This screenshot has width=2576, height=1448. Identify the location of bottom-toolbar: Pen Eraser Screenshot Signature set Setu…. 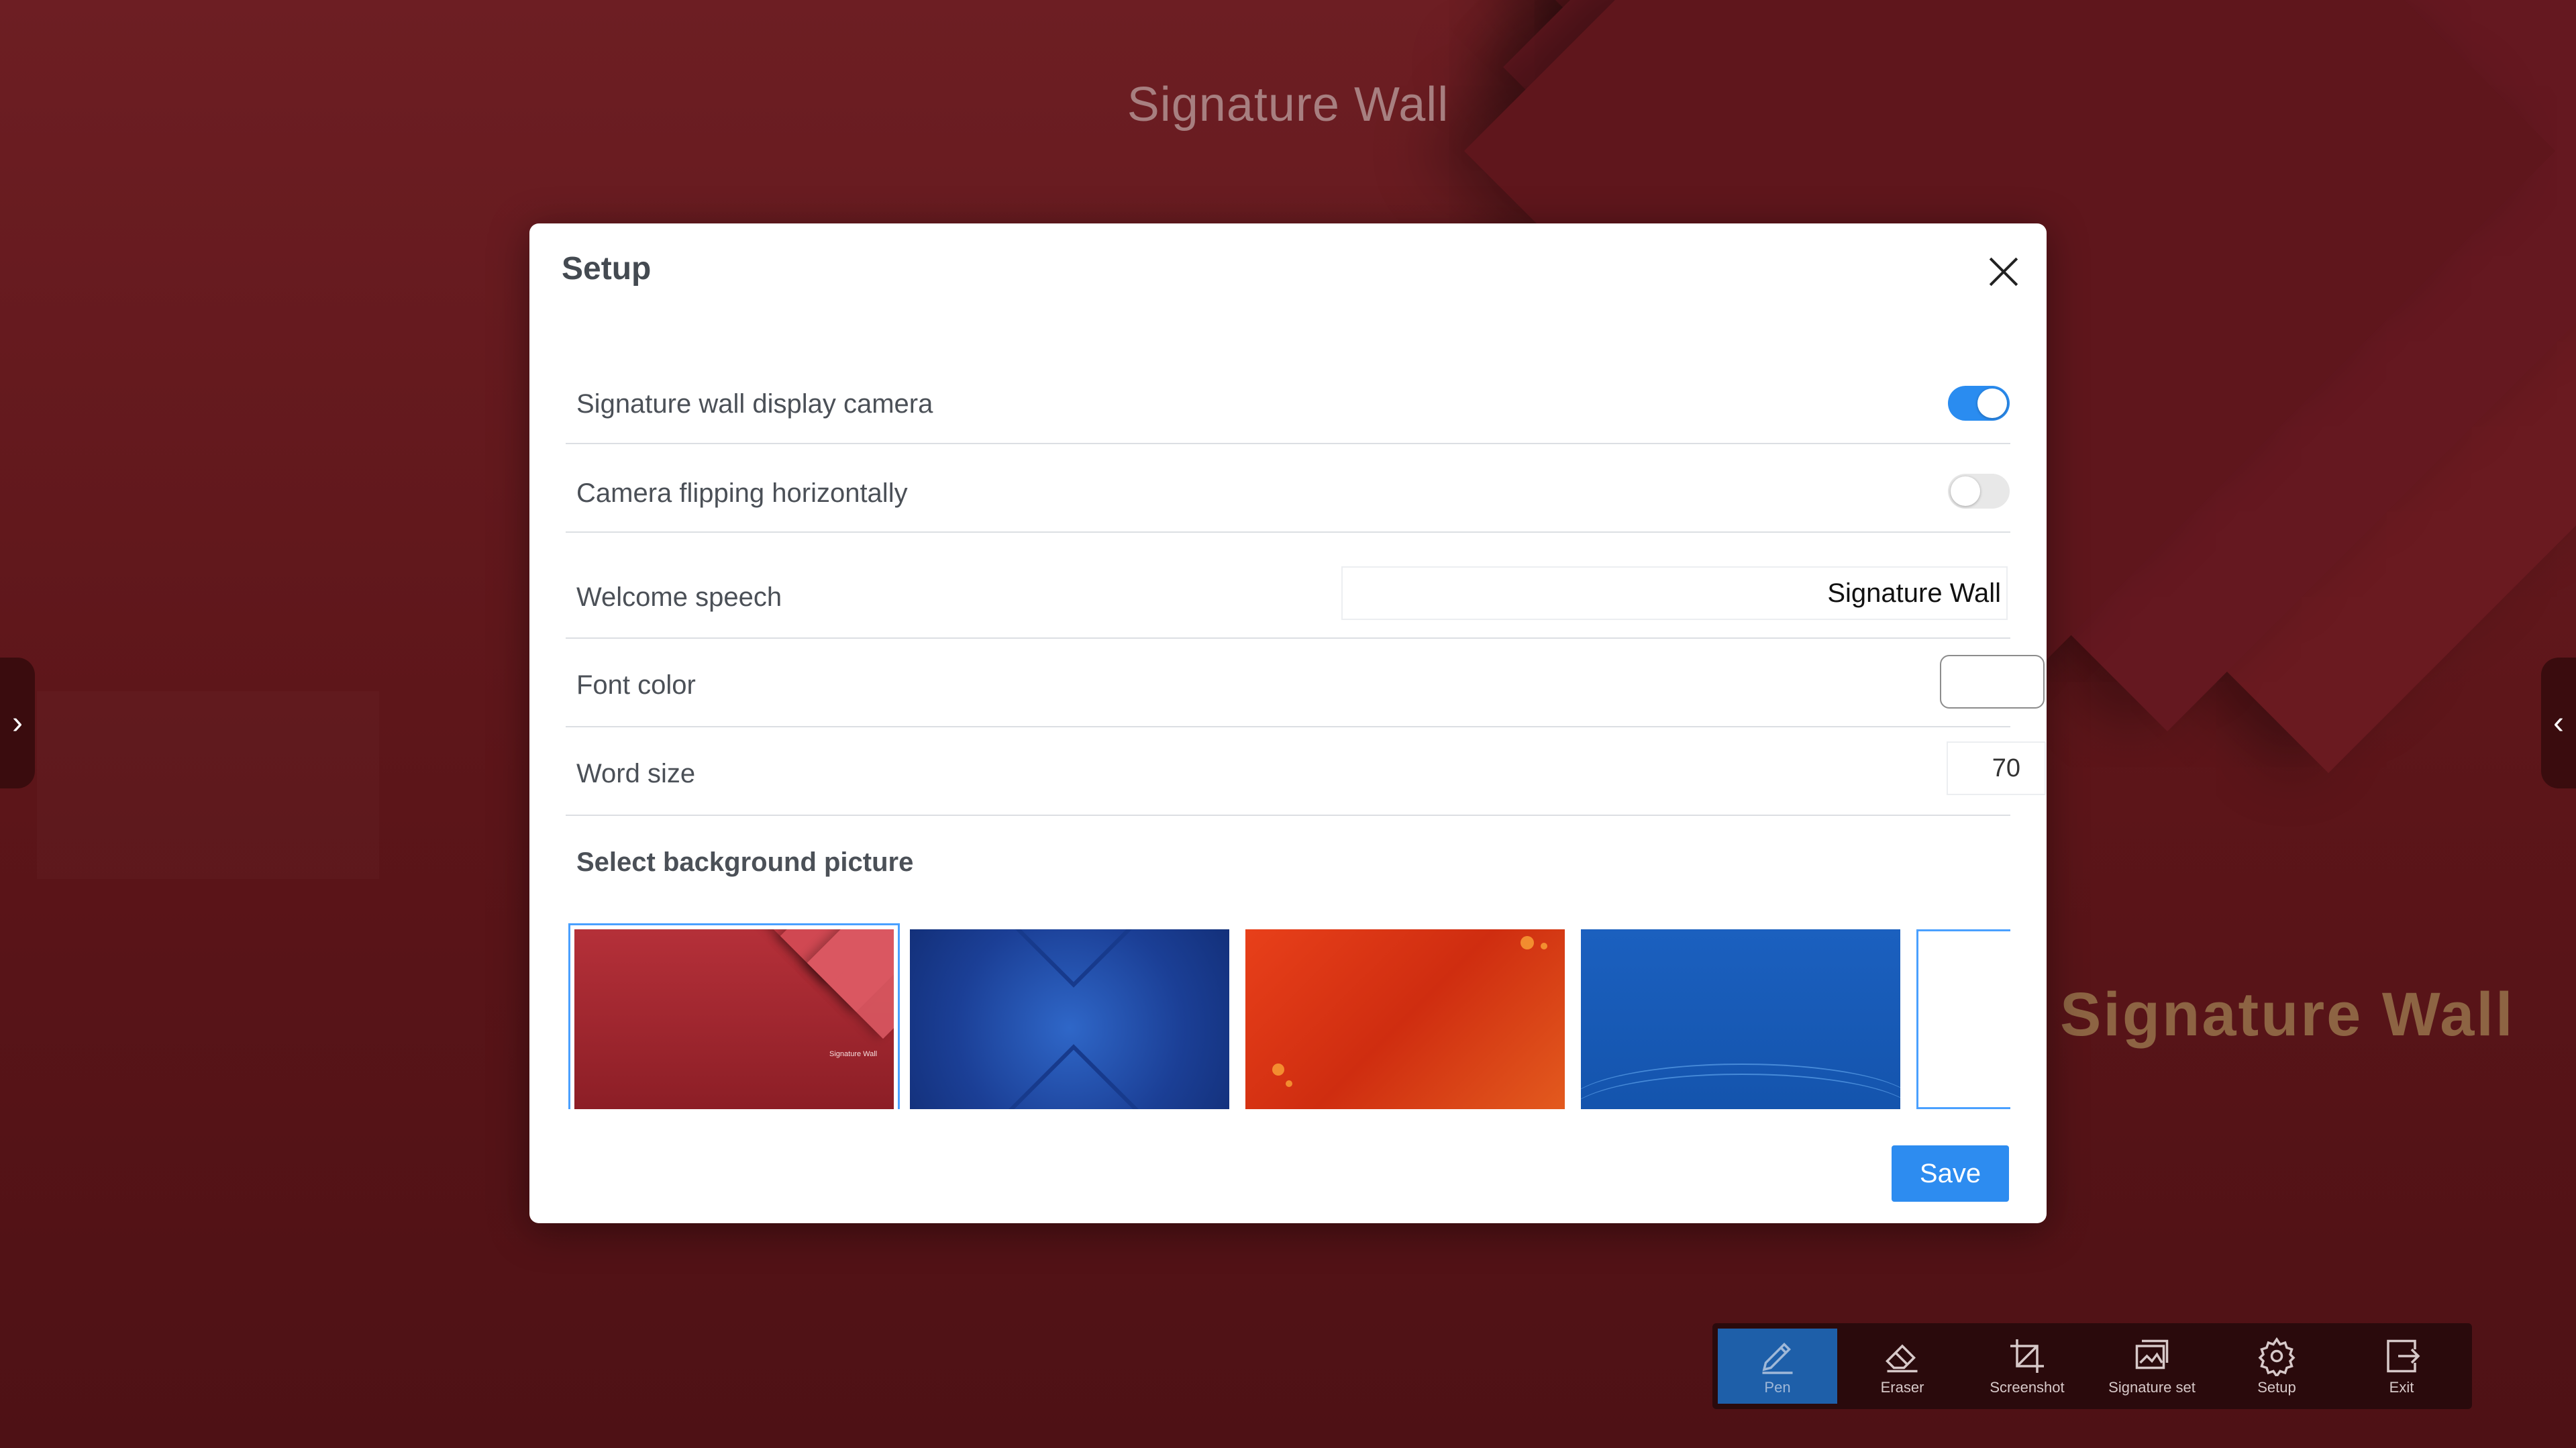
(2092, 1366).